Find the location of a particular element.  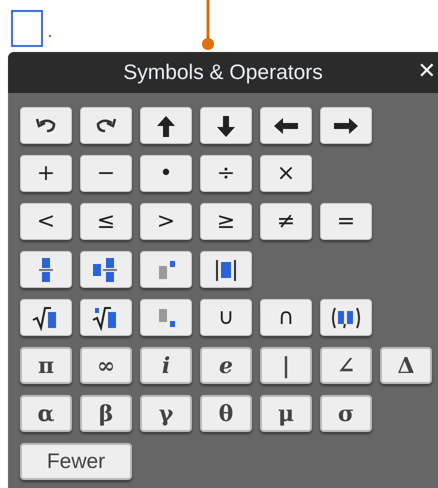

symbol-key: ≠ is located at coordinates (286, 221).